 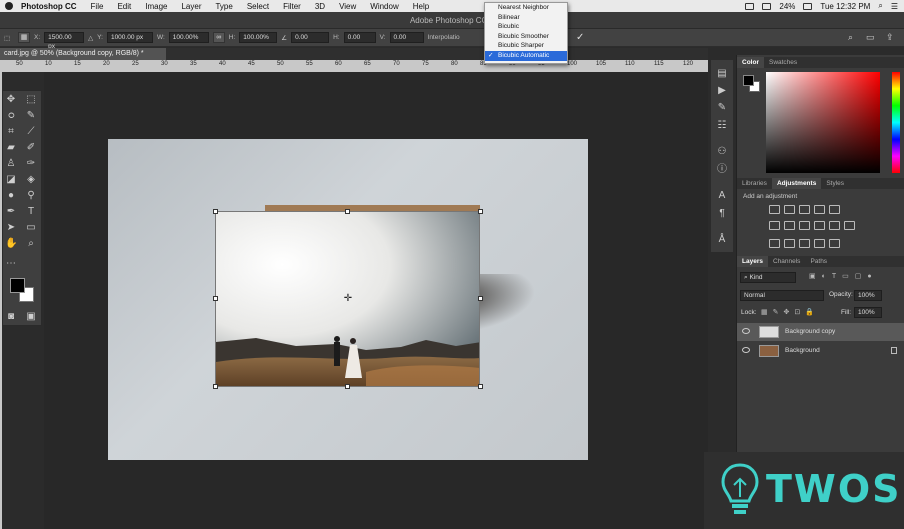 What do you see at coordinates (782, 295) in the screenshot?
I see `blend-mode-select: Normal` at bounding box center [782, 295].